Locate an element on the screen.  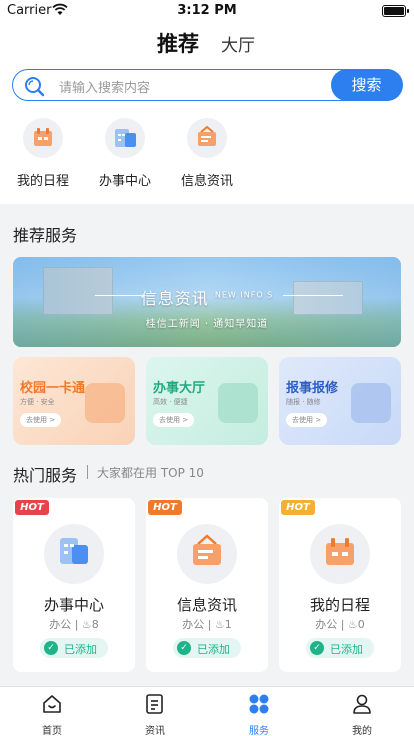
section-subtitle-hot: 大家都在用 TOP 10 is located at coordinates (150, 473).